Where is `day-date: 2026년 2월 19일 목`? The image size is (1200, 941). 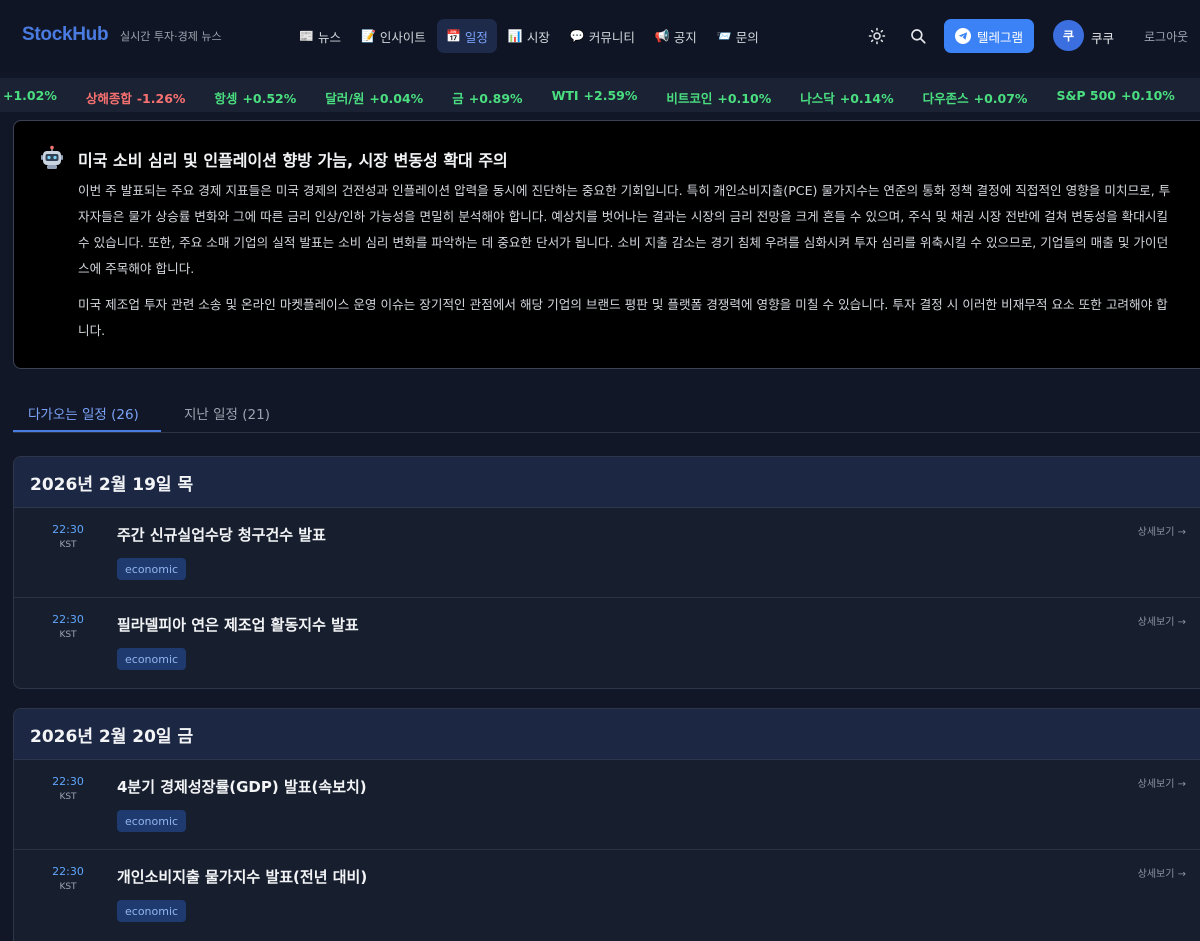
day-date: 2026년 2월 19일 목 is located at coordinates (607, 482).